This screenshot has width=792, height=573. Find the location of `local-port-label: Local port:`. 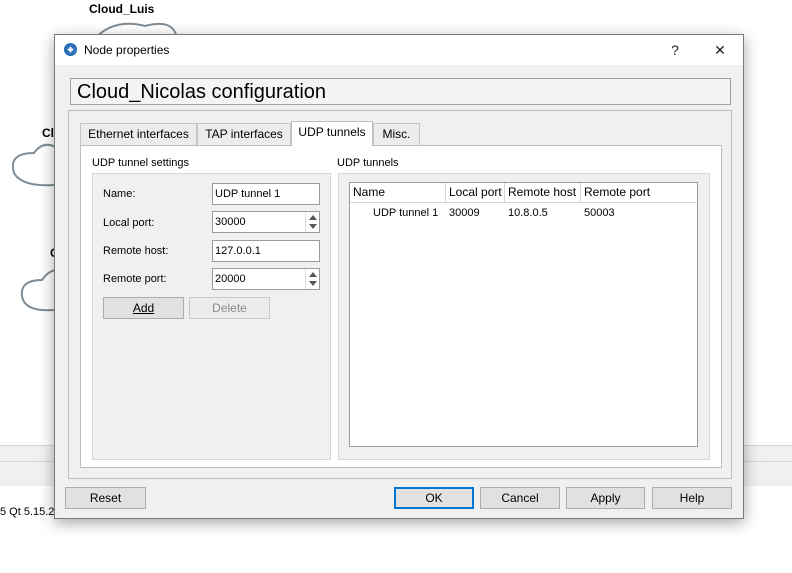

local-port-label: Local port: is located at coordinates (129, 223).